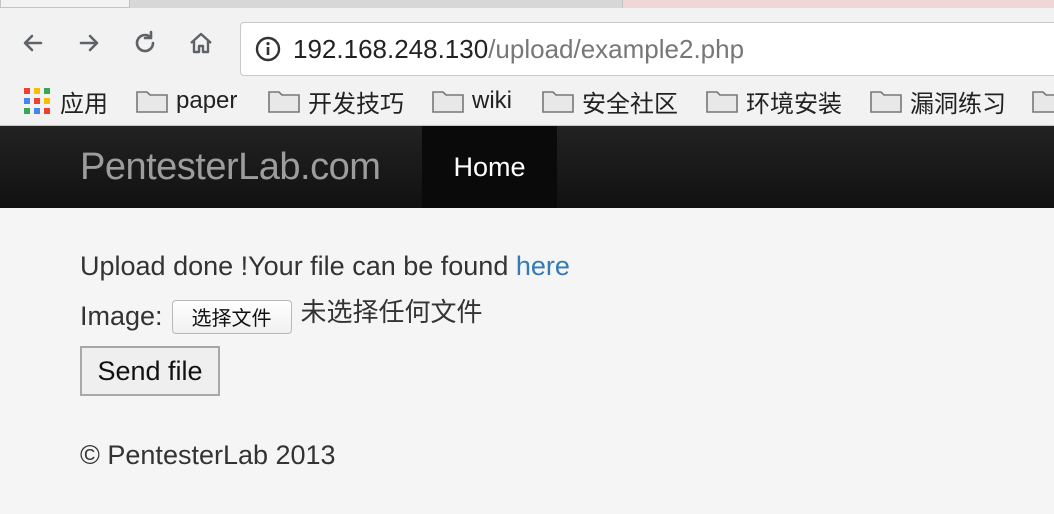 The height and width of the screenshot is (514, 1054). What do you see at coordinates (543, 266) in the screenshot?
I see `file-link: here` at bounding box center [543, 266].